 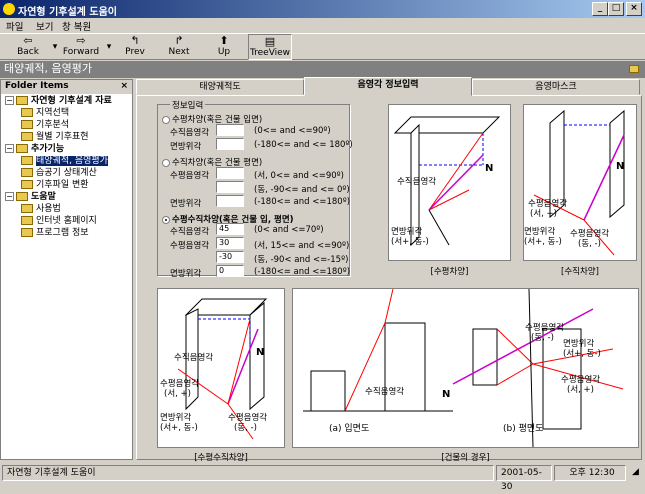 I want to click on treeview-label: TreeView, so click(x=270, y=53).